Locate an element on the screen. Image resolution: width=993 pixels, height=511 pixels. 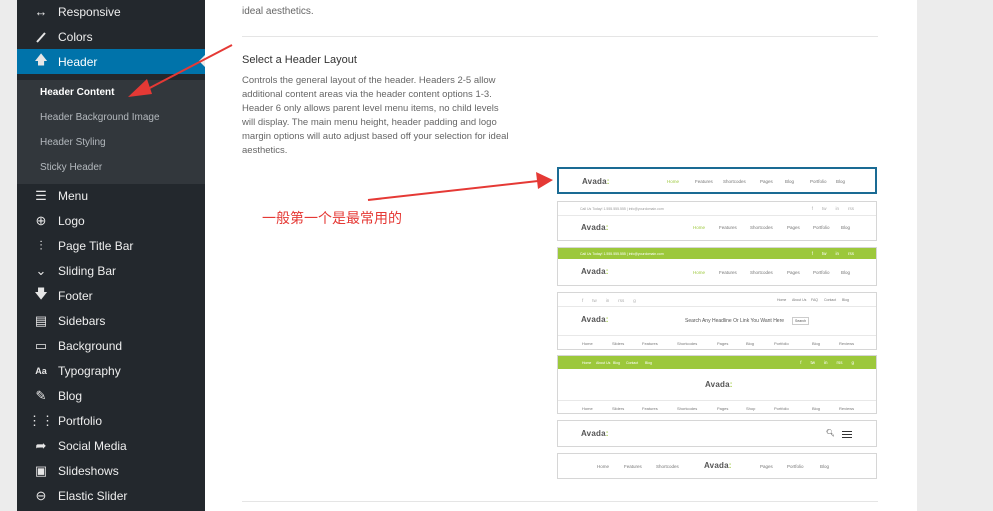
sidebar-item-label: Sliding Bar is located at coordinates (87, 270).